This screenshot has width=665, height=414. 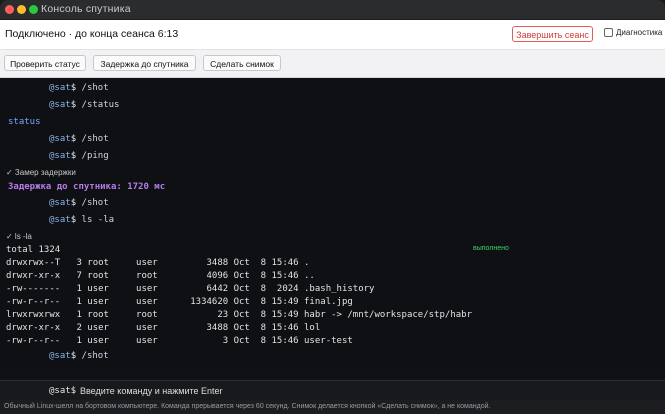 I want to click on end-session-button: Завершить сеанс, so click(x=552, y=34).